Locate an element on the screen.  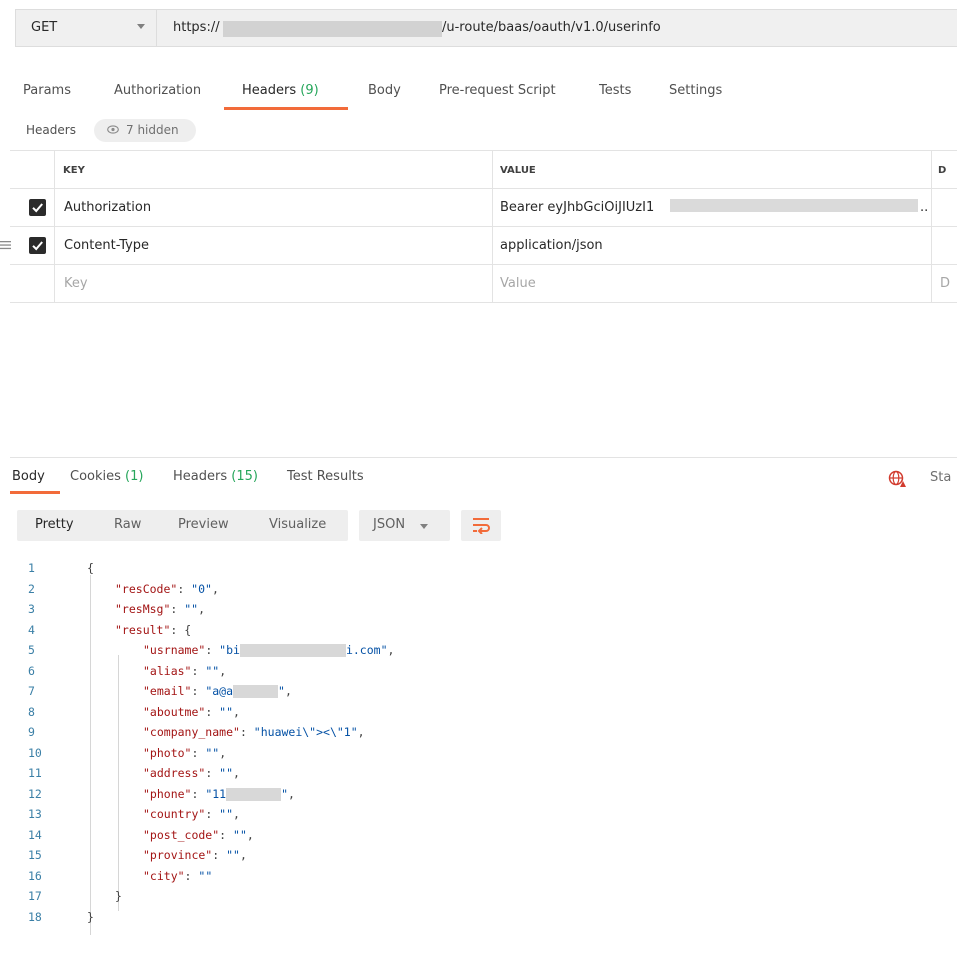
code-line: } is located at coordinates (118, 896).